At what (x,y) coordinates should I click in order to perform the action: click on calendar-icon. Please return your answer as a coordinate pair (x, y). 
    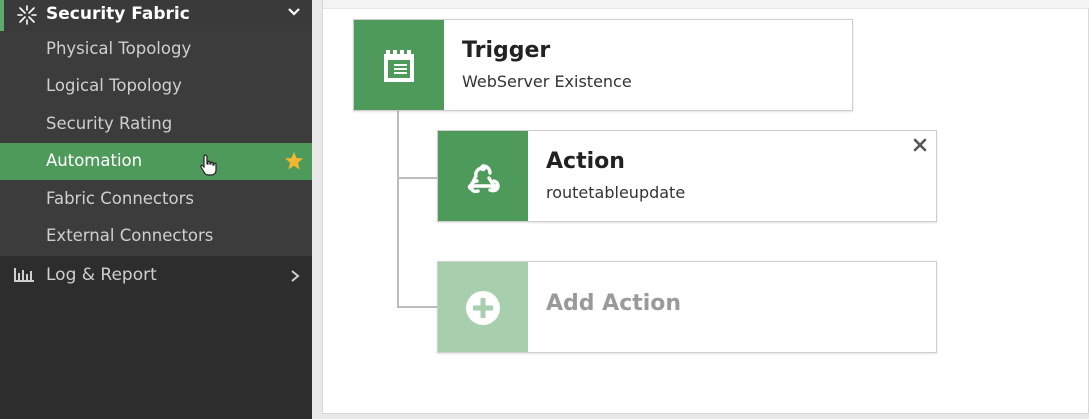
    Looking at the image, I should click on (399, 68).